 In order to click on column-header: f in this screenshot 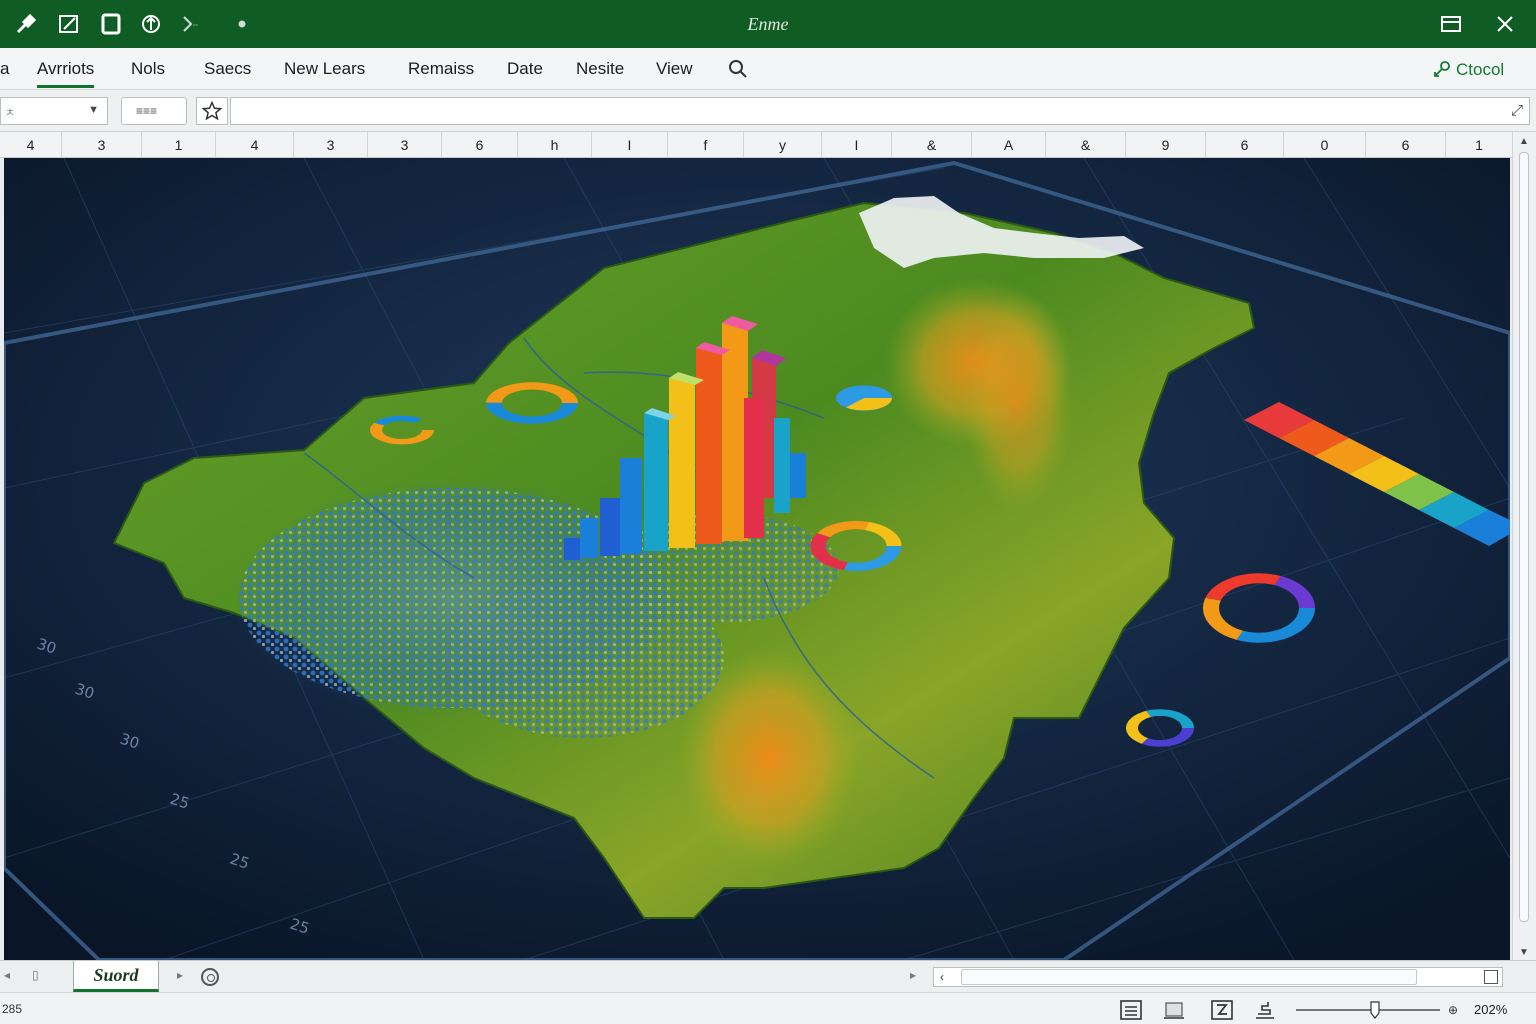, I will do `click(706, 145)`.